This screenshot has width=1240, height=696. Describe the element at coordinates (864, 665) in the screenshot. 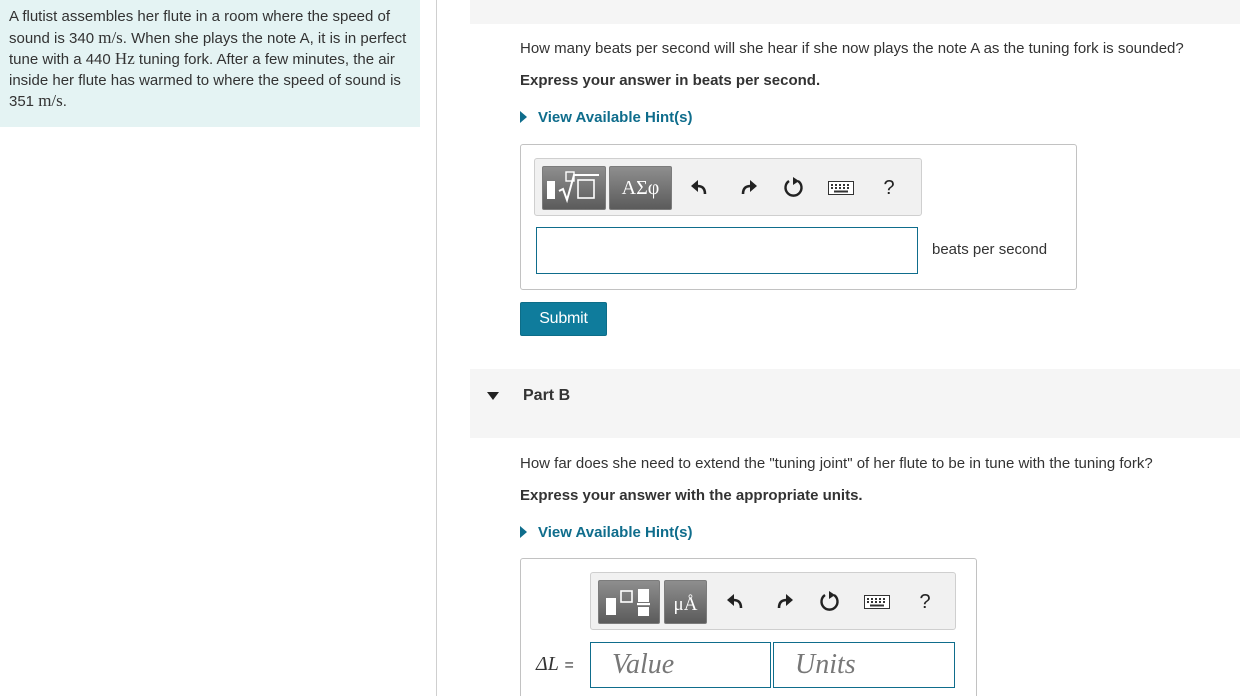

I see `units-input: Units` at that location.